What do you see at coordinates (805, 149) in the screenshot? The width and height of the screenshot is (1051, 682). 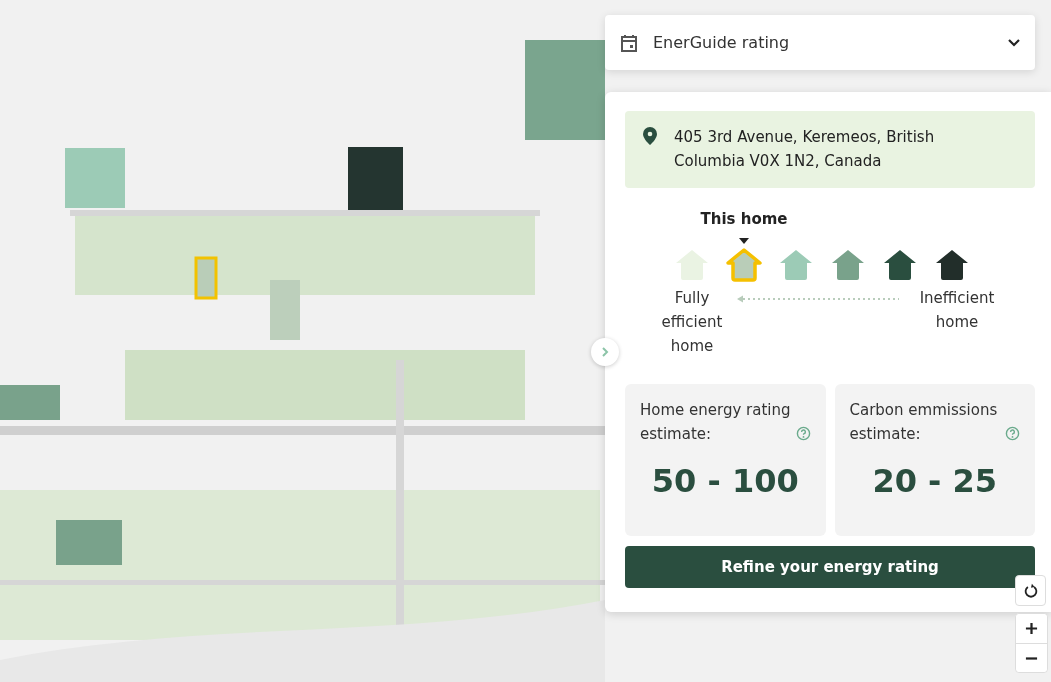 I see `address-text: 405 3rd Avenue, Keremeos, British Columbia V0X 1N2, Canada` at bounding box center [805, 149].